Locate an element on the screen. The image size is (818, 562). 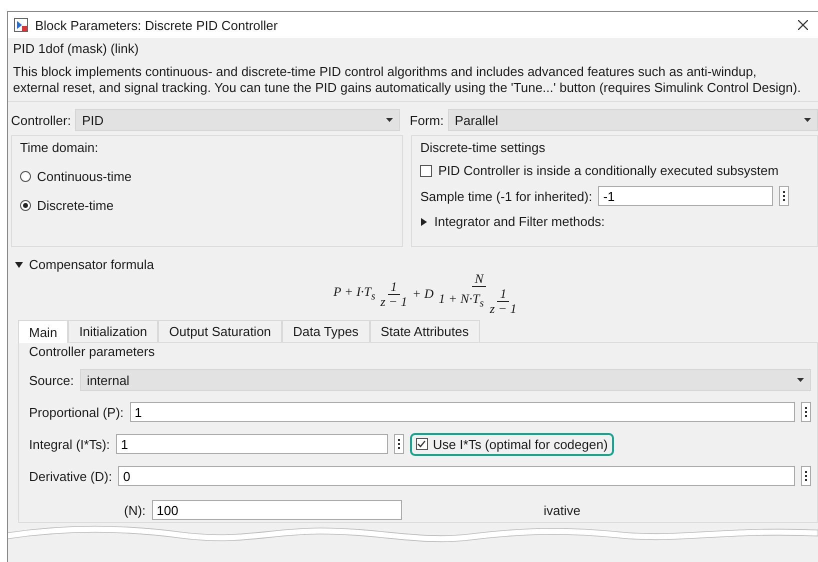
partial-label: ivative is located at coordinates (562, 510).